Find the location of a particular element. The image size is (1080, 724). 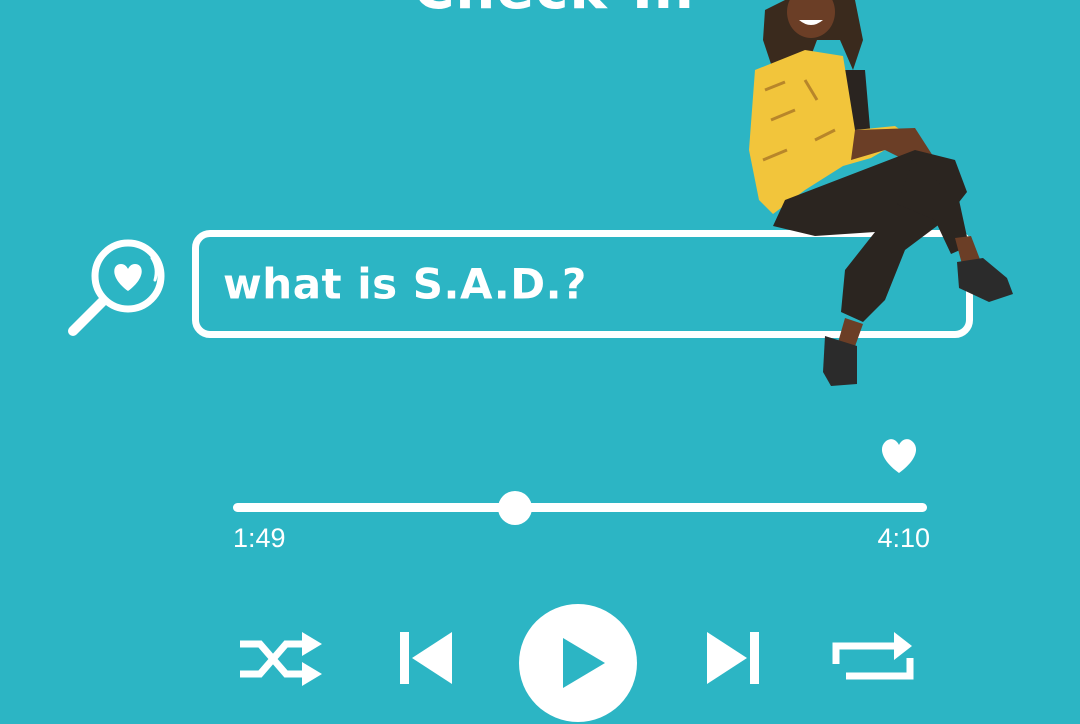

total-time: 4:10 is located at coordinates (903, 538).